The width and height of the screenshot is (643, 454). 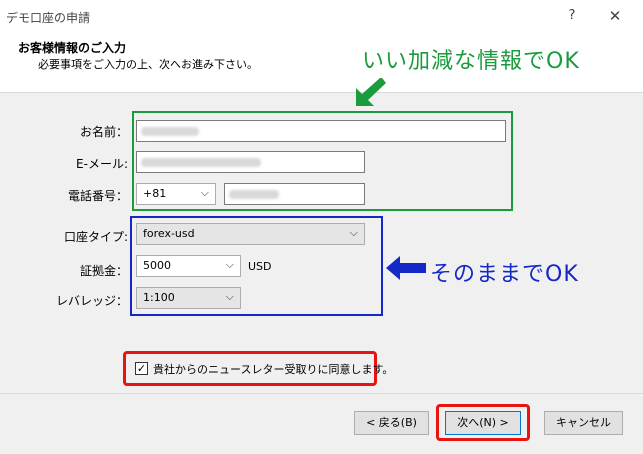 What do you see at coordinates (250, 162) in the screenshot?
I see `email-field` at bounding box center [250, 162].